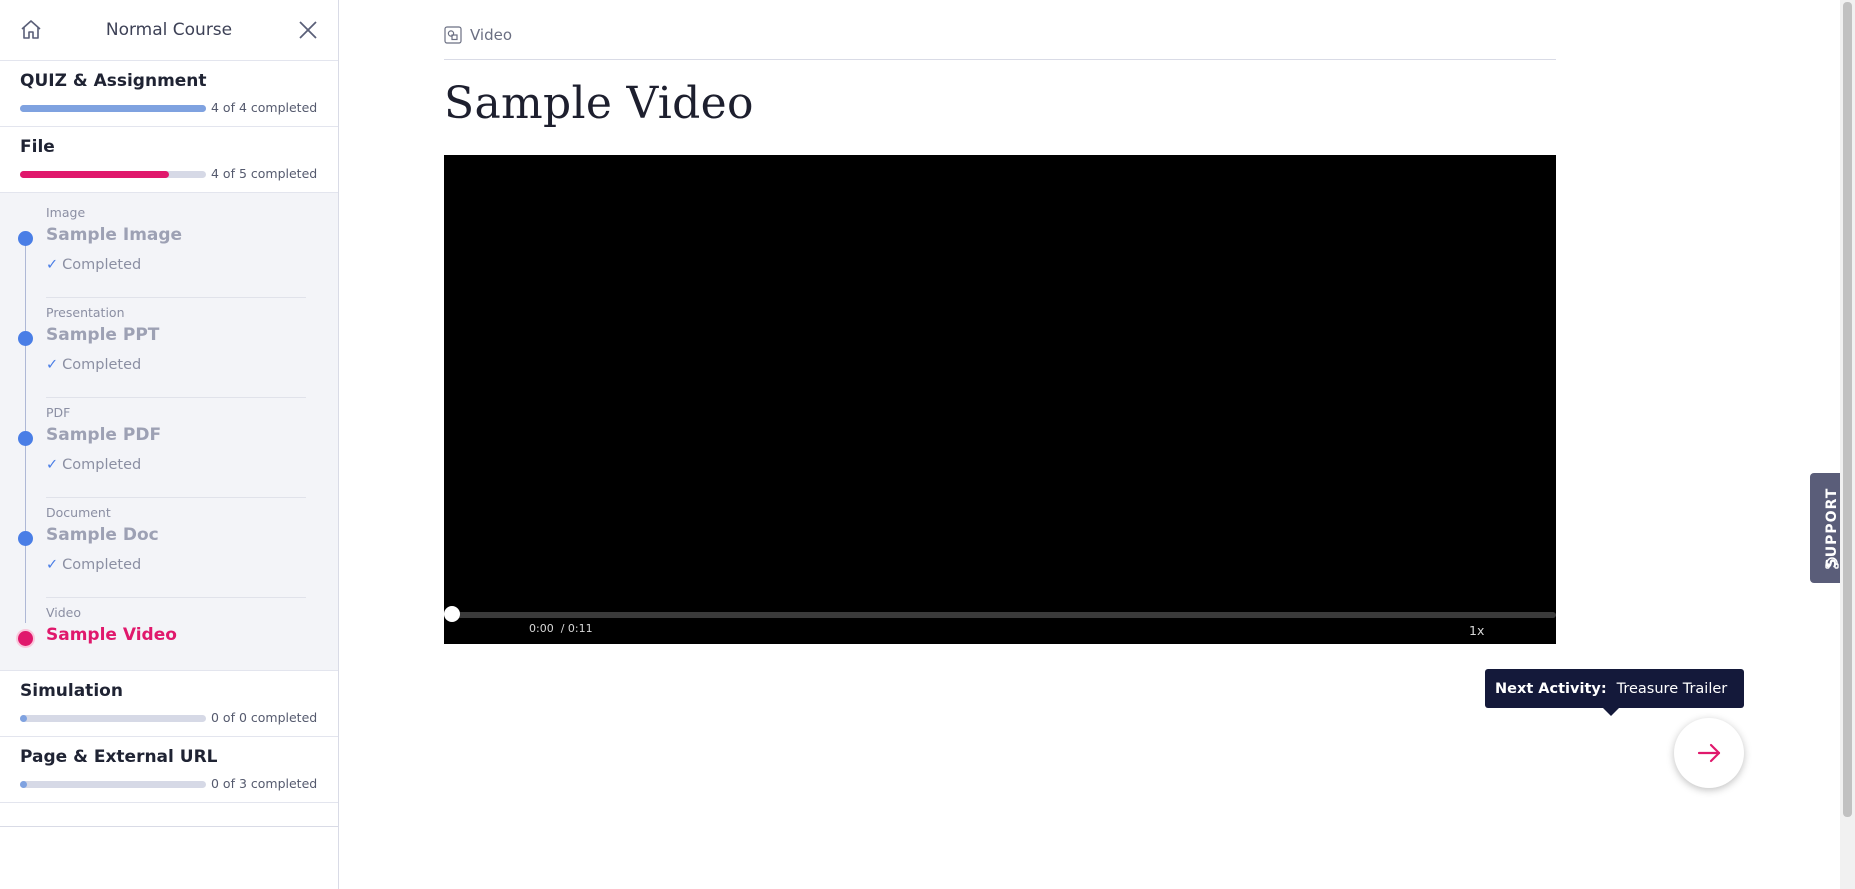 The image size is (1855, 889). I want to click on section-title: File, so click(37, 147).